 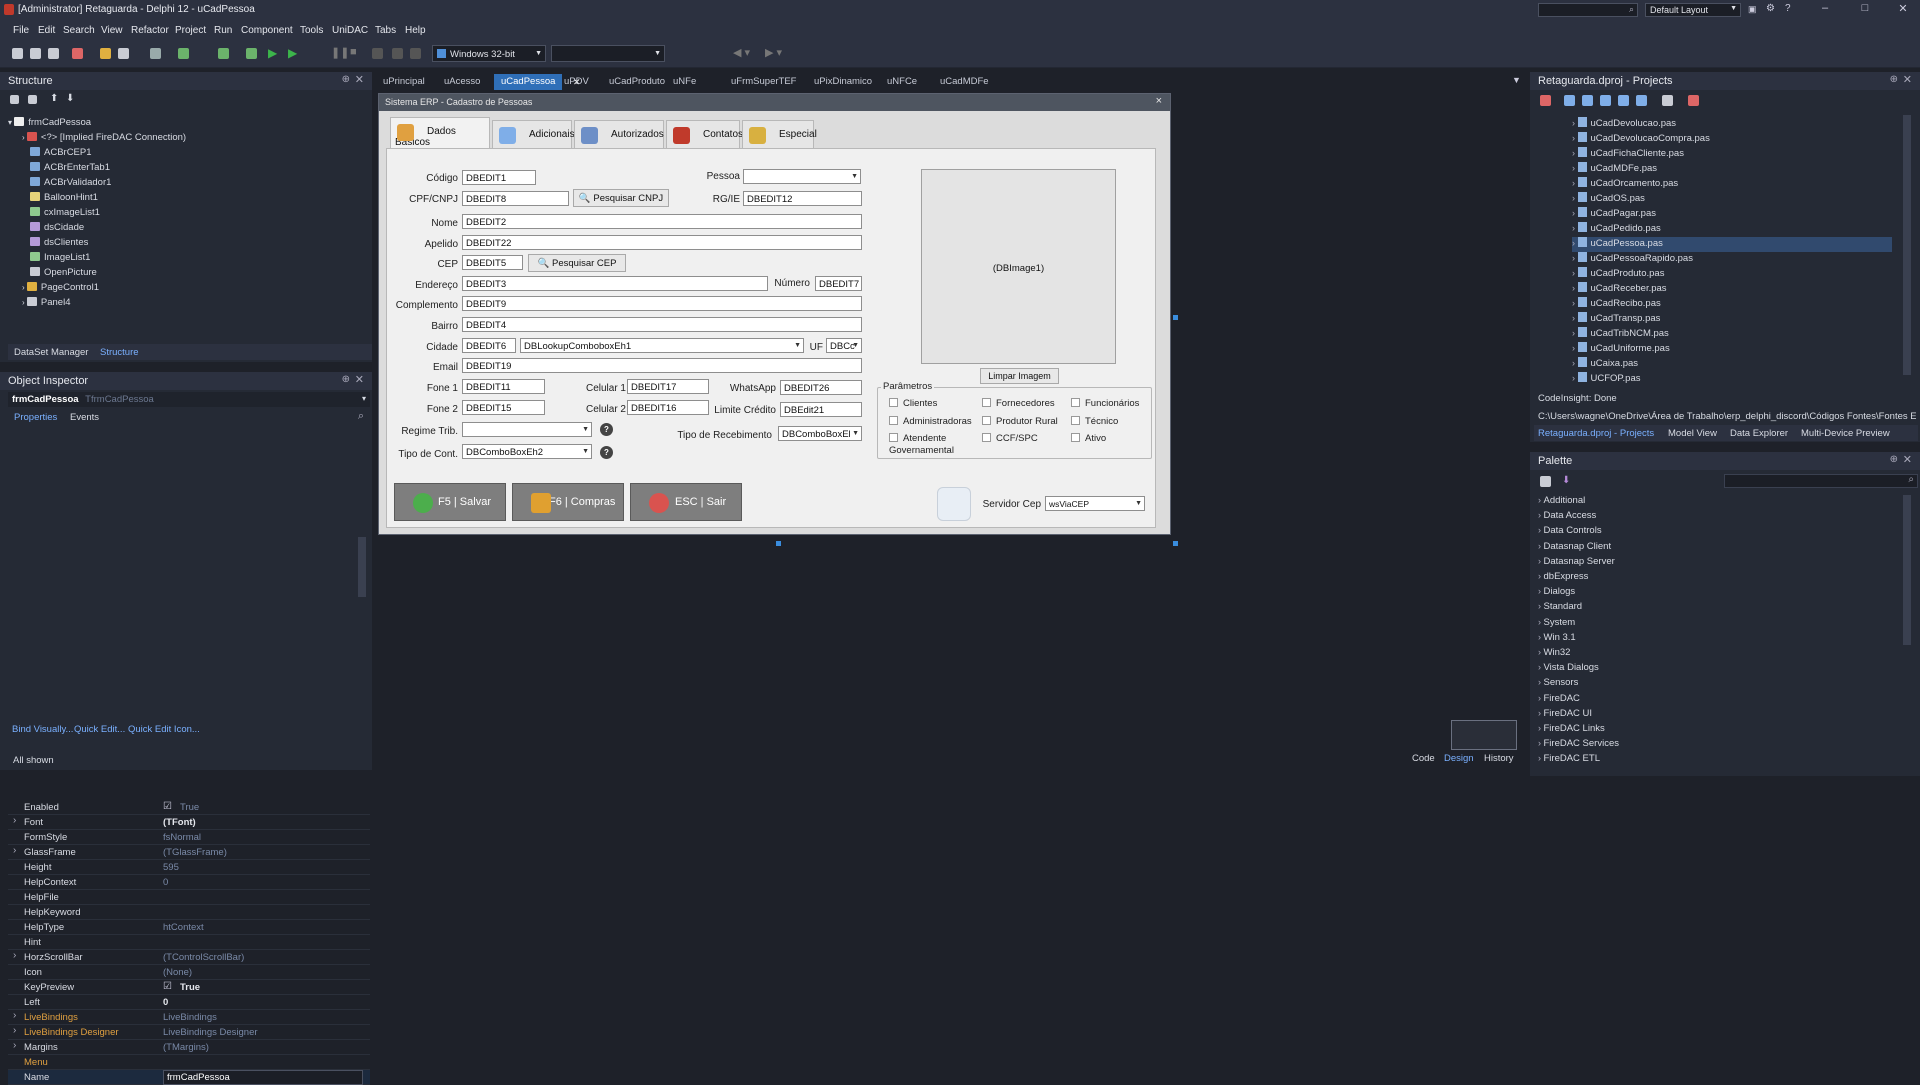 I want to click on dbimage: (DBImage1), so click(x=1018, y=266).